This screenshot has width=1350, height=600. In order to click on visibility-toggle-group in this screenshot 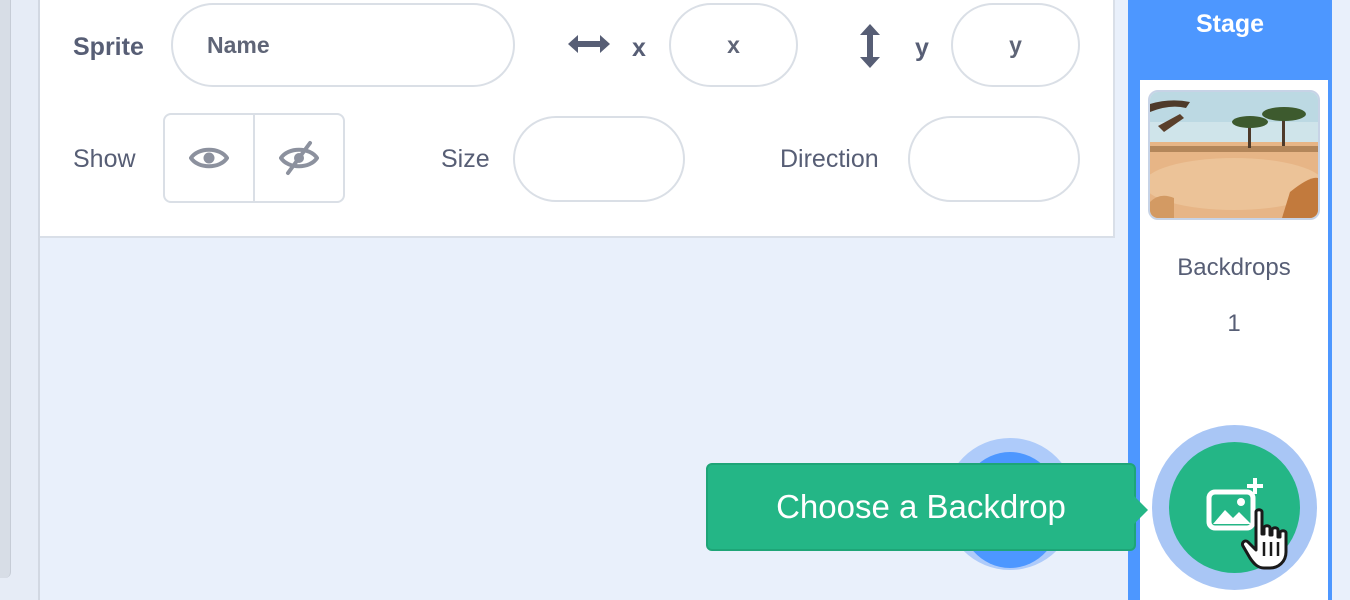, I will do `click(254, 158)`.